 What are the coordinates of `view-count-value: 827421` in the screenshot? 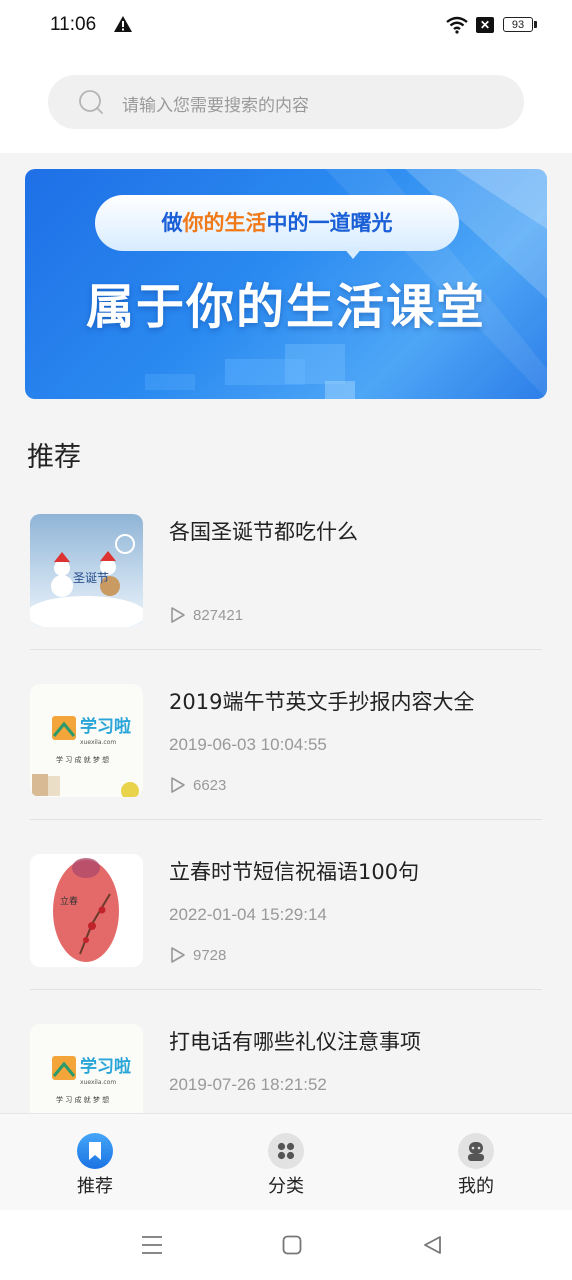 It's located at (218, 615).